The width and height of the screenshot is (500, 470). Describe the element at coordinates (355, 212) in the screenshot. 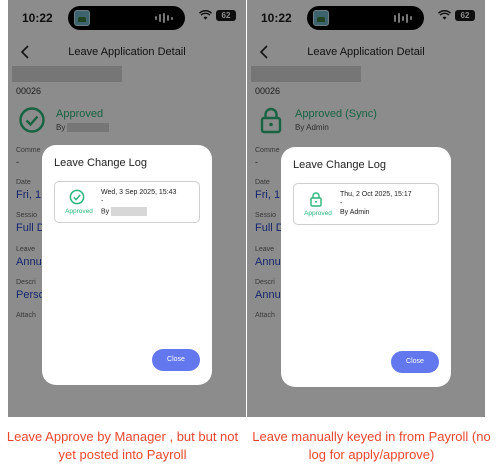

I see `log-author: By Admin` at that location.